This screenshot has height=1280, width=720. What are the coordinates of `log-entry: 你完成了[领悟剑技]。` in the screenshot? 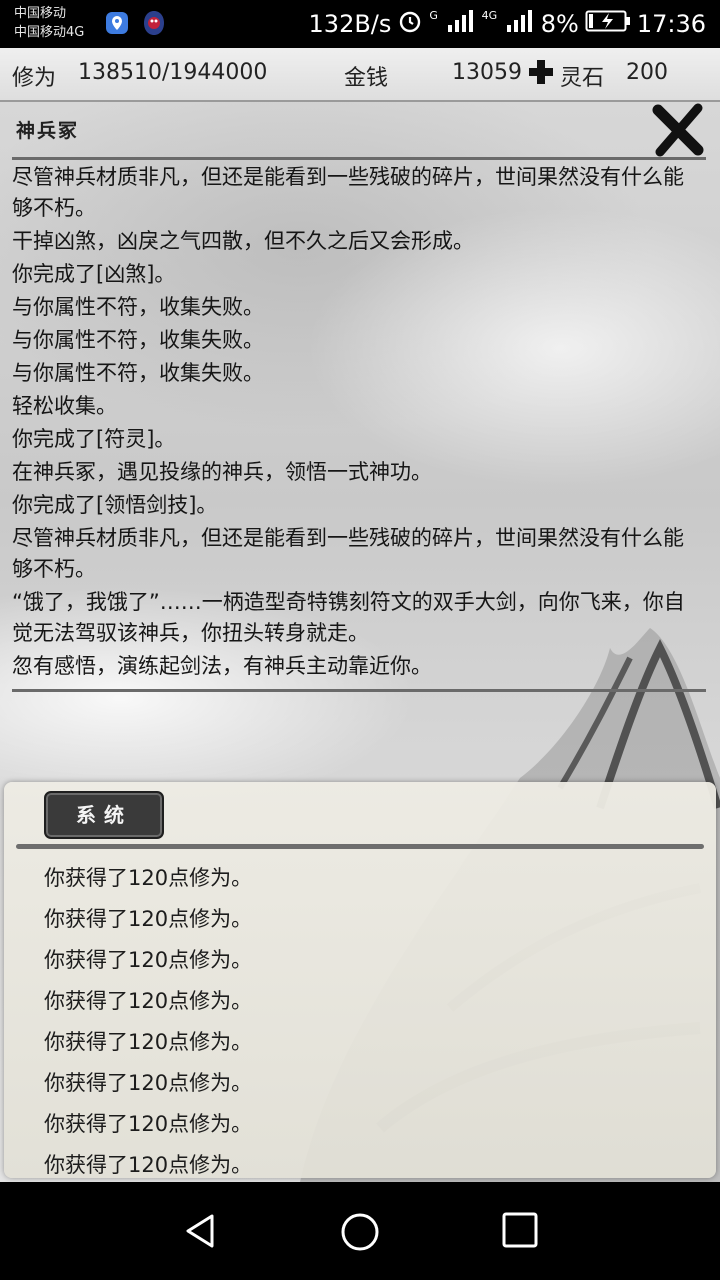 It's located at (115, 505).